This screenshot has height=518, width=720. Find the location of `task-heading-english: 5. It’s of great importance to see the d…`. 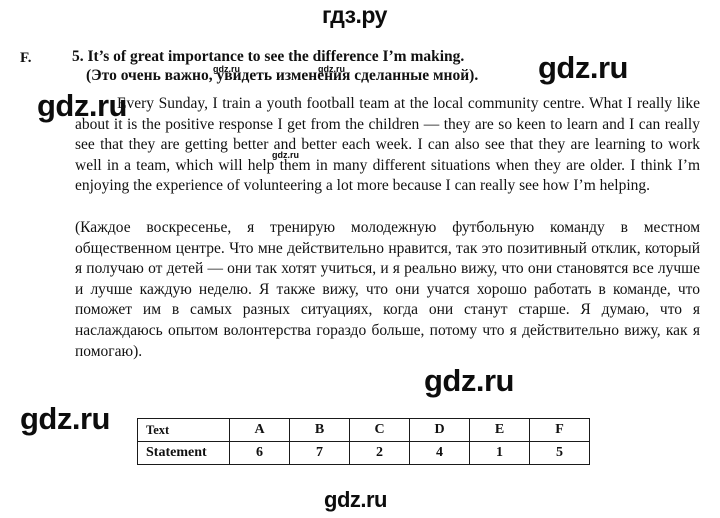

task-heading-english: 5. It’s of great importance to see the d… is located at coordinates (268, 56).